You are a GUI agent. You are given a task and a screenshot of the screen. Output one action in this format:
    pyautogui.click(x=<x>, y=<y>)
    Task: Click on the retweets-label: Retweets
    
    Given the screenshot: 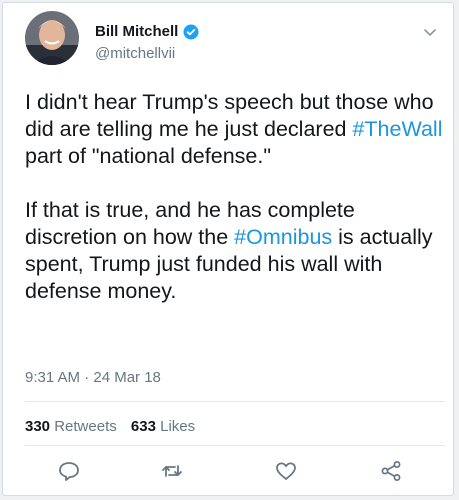 What is the action you would take?
    pyautogui.click(x=85, y=426)
    